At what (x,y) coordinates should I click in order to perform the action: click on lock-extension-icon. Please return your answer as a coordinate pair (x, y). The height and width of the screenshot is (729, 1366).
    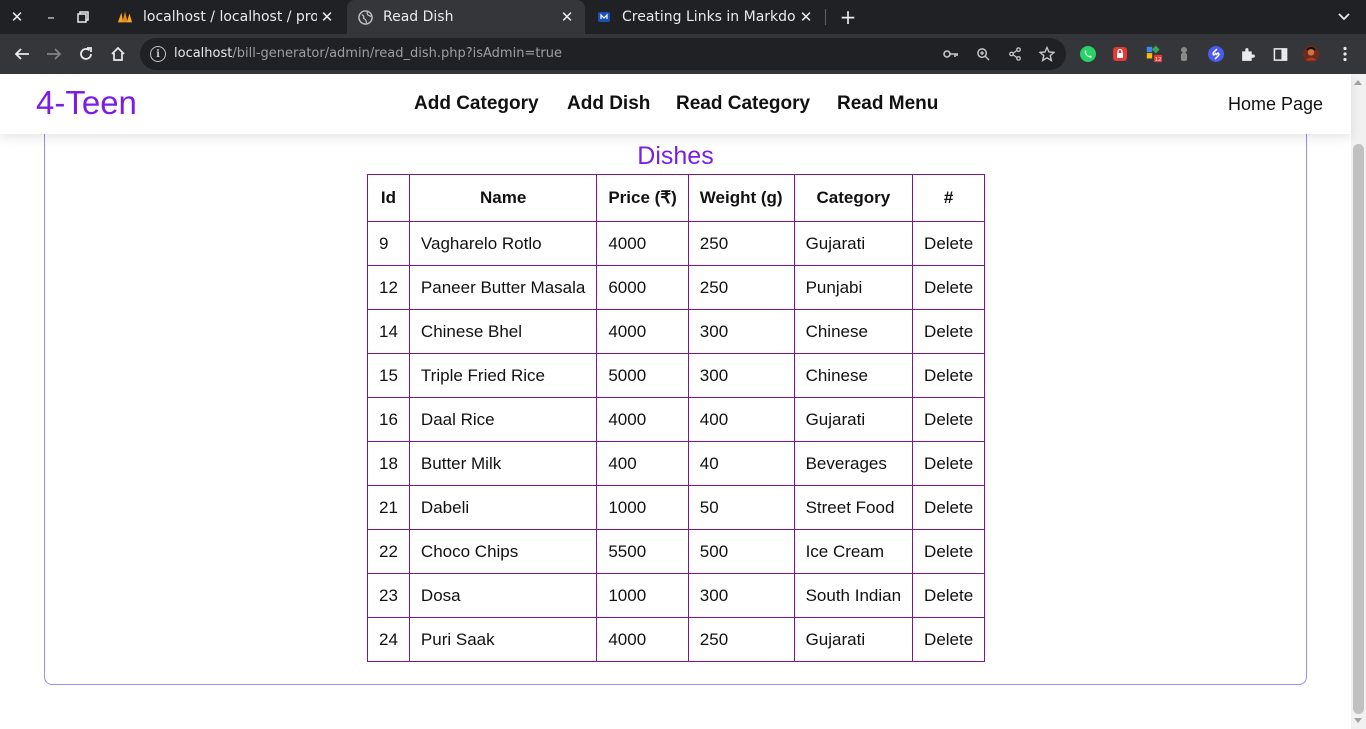
    Looking at the image, I should click on (1120, 54).